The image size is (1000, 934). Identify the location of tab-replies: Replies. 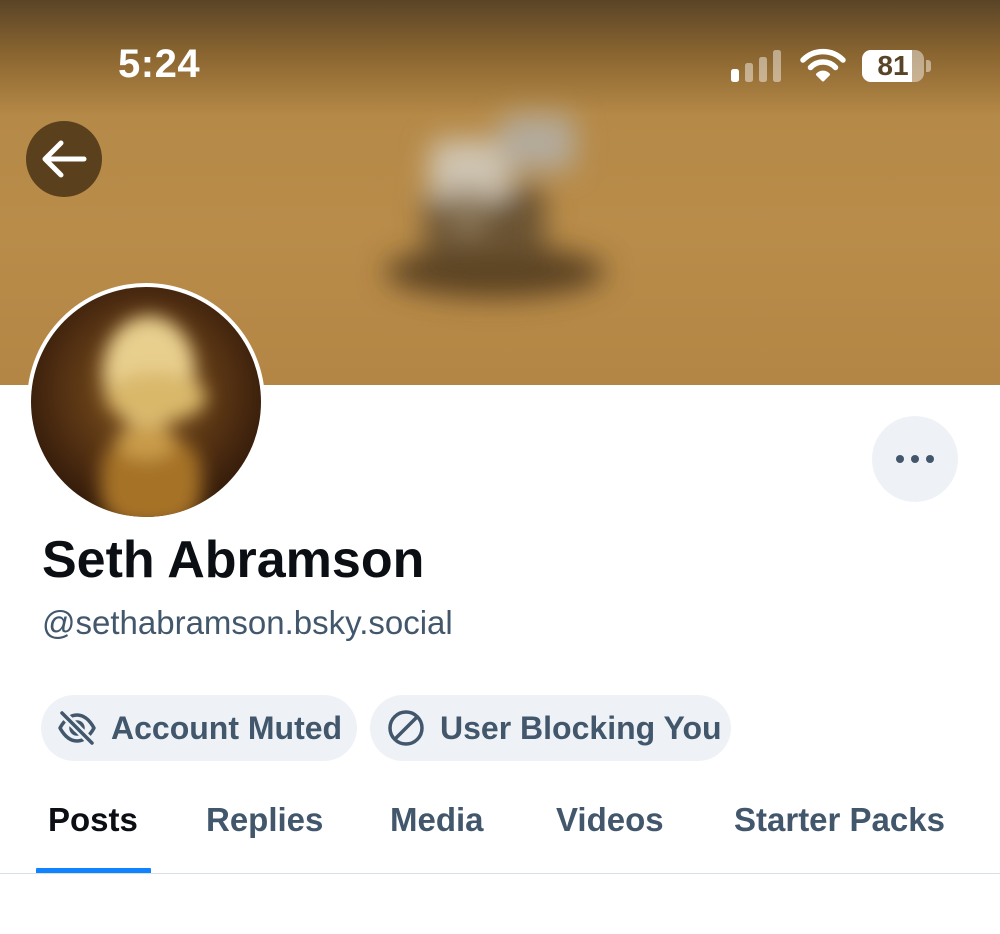
(264, 827).